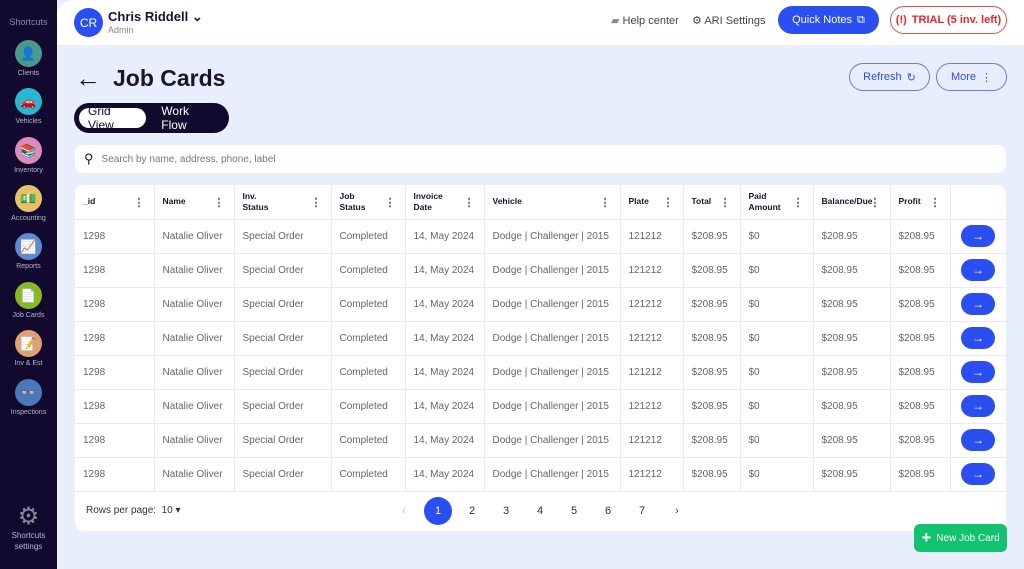 The height and width of the screenshot is (569, 1024). I want to click on column-header: Profit ⋮, so click(920, 202).